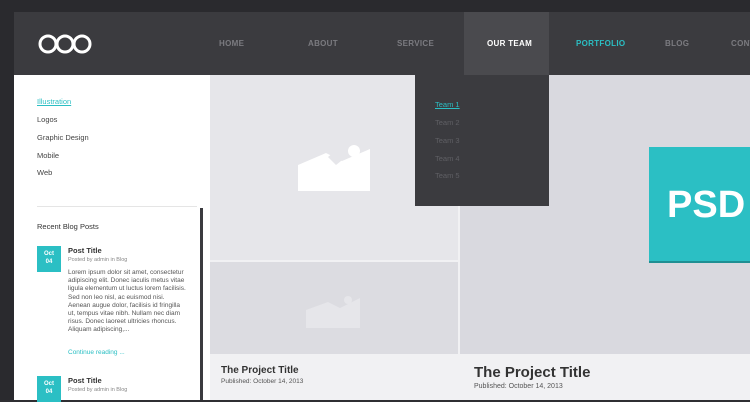 This screenshot has width=750, height=402. I want to click on nav-service: SERVICE, so click(415, 43).